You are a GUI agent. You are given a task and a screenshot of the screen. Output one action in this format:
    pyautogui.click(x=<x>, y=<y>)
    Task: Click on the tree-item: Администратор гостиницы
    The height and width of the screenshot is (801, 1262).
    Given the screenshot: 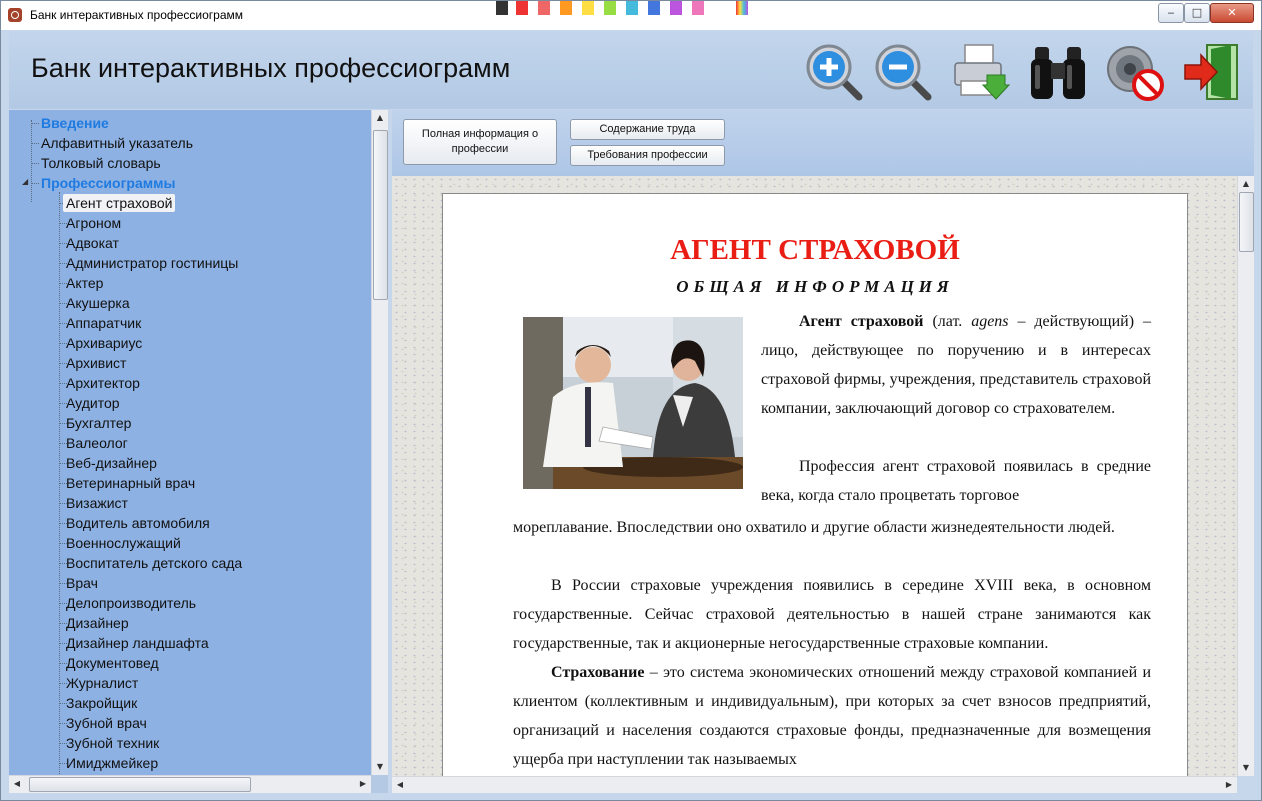 What is the action you would take?
    pyautogui.click(x=152, y=263)
    